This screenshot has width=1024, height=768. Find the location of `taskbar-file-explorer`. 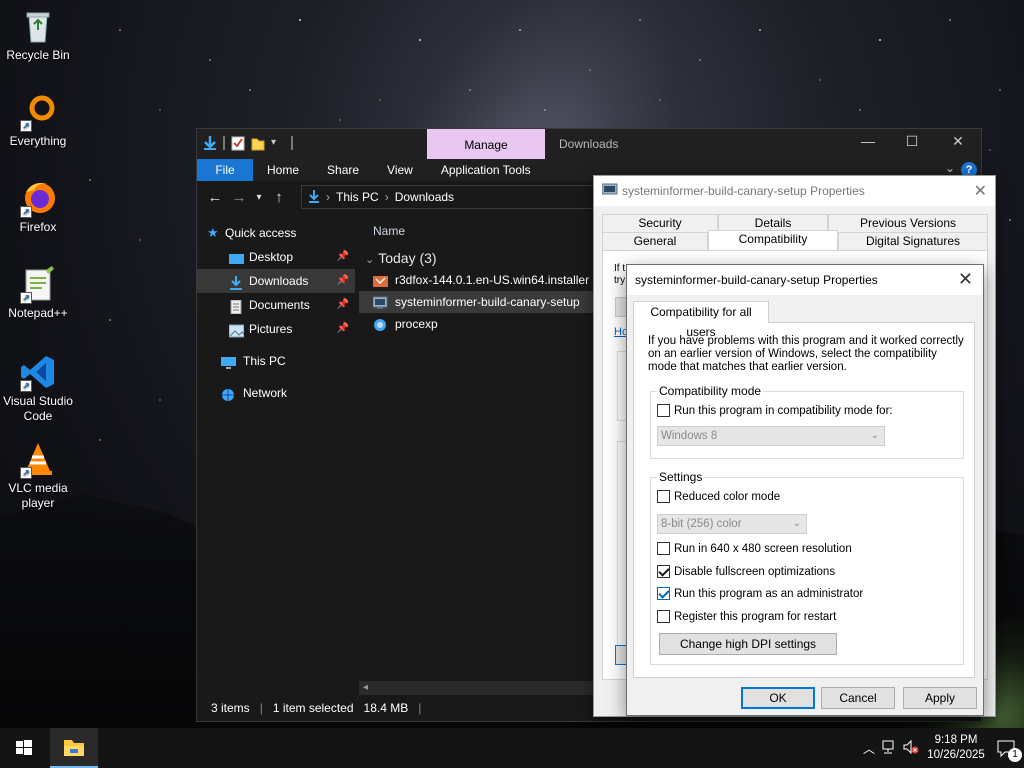

taskbar-file-explorer is located at coordinates (74, 748).